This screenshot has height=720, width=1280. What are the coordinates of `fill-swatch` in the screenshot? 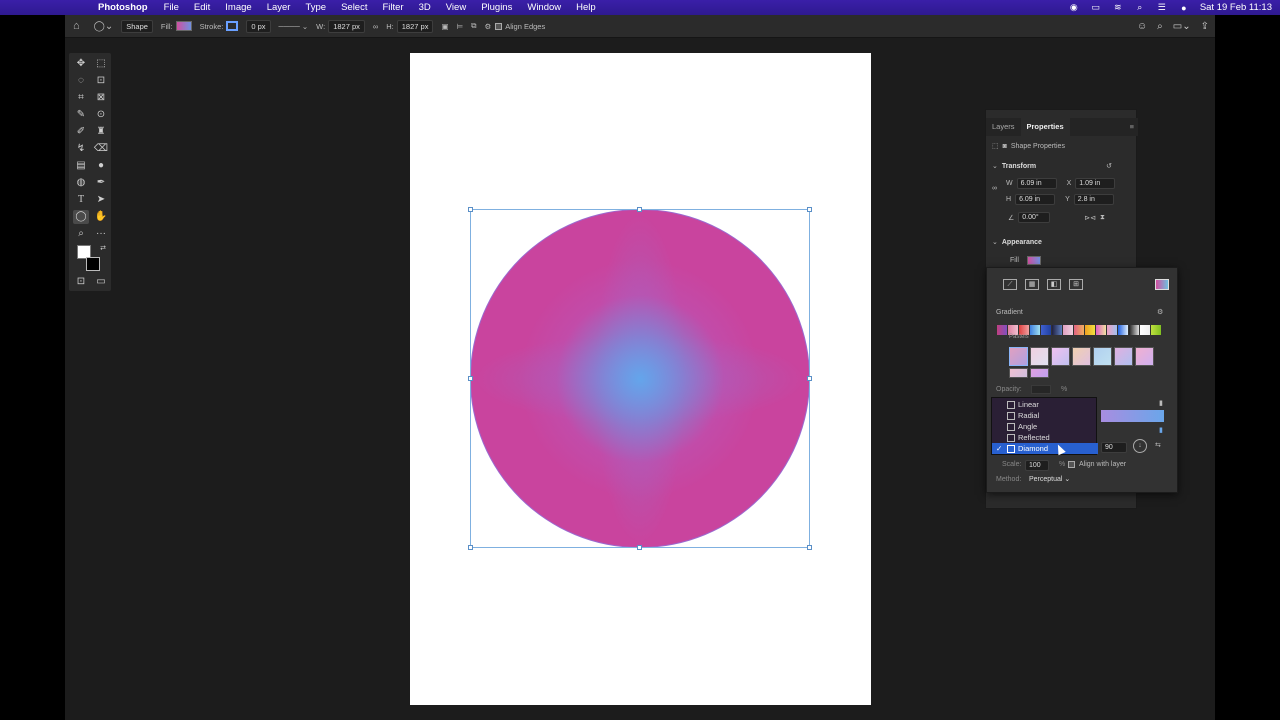 It's located at (183, 26).